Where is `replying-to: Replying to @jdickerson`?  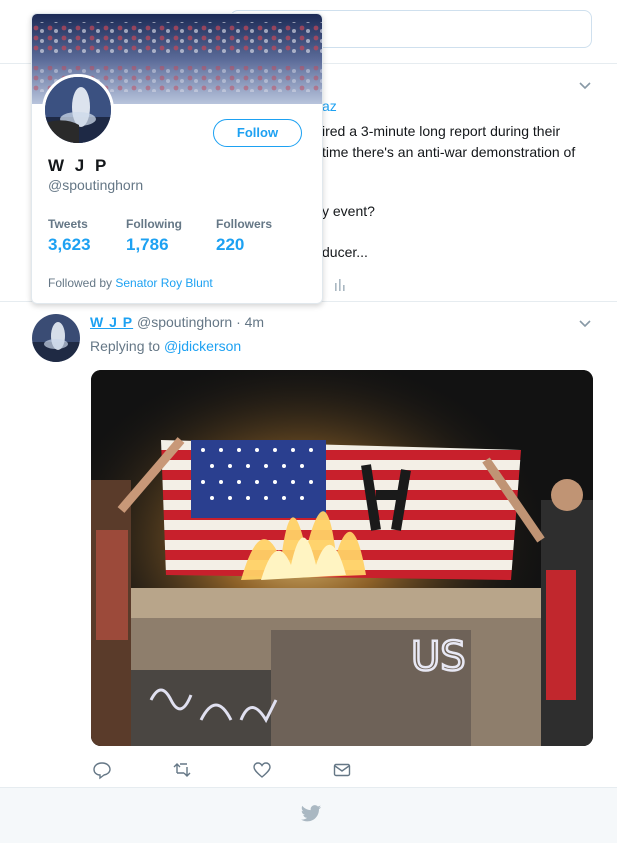 replying-to: Replying to @jdickerson is located at coordinates (165, 346).